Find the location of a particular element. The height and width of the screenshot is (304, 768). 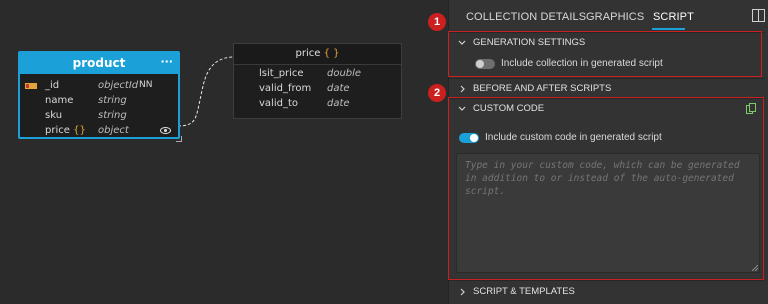

field-row-id: _id objectId NN is located at coordinates (99, 85).